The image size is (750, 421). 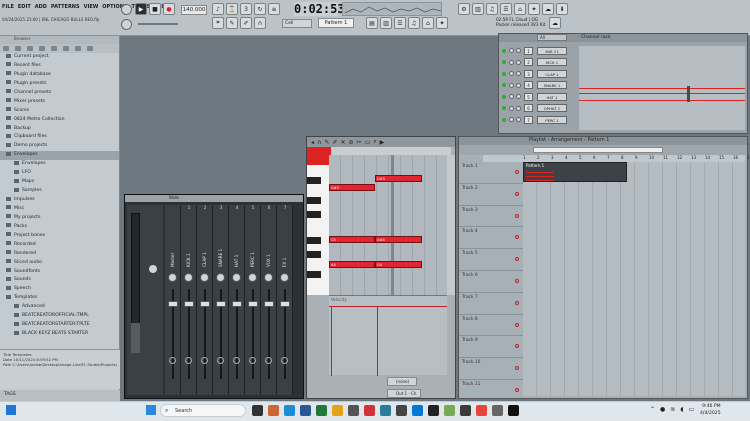 I want to click on mixer-title: Wide, so click(x=214, y=198).